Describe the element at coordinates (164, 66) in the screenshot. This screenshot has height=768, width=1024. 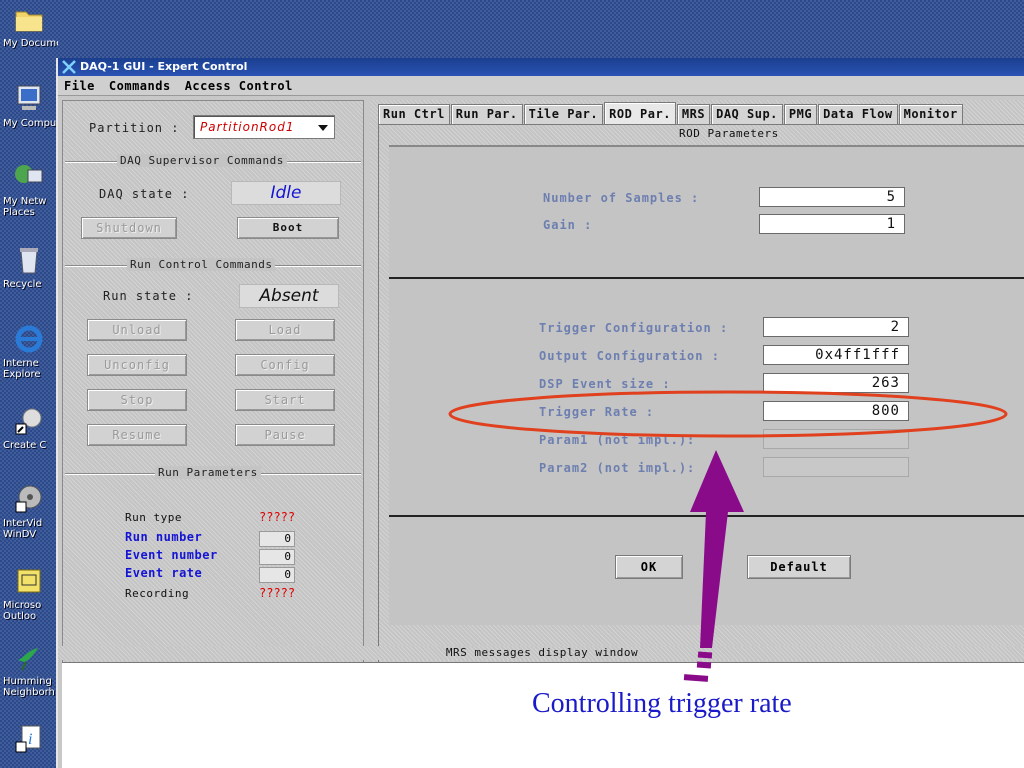
I see `window-title: DAQ-1 GUI - Expert Control` at that location.